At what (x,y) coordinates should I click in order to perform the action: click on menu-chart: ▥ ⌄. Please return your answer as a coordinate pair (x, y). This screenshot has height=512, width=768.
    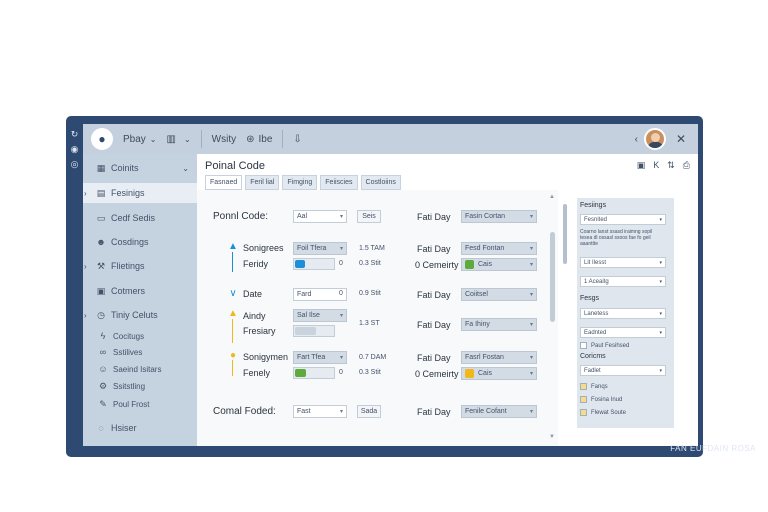
    Looking at the image, I should click on (179, 139).